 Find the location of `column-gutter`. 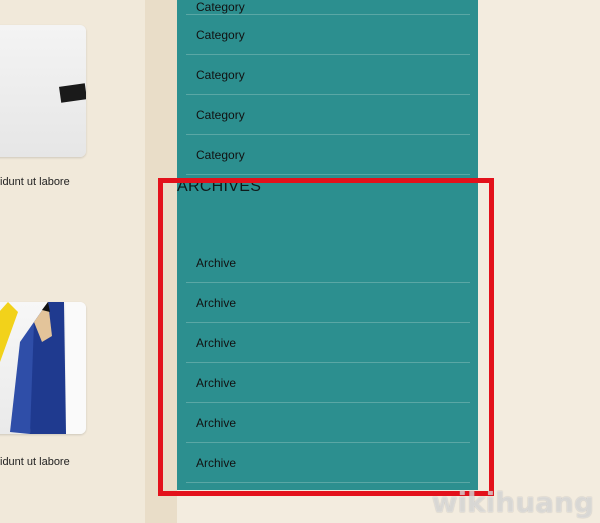

column-gutter is located at coordinates (161, 261).